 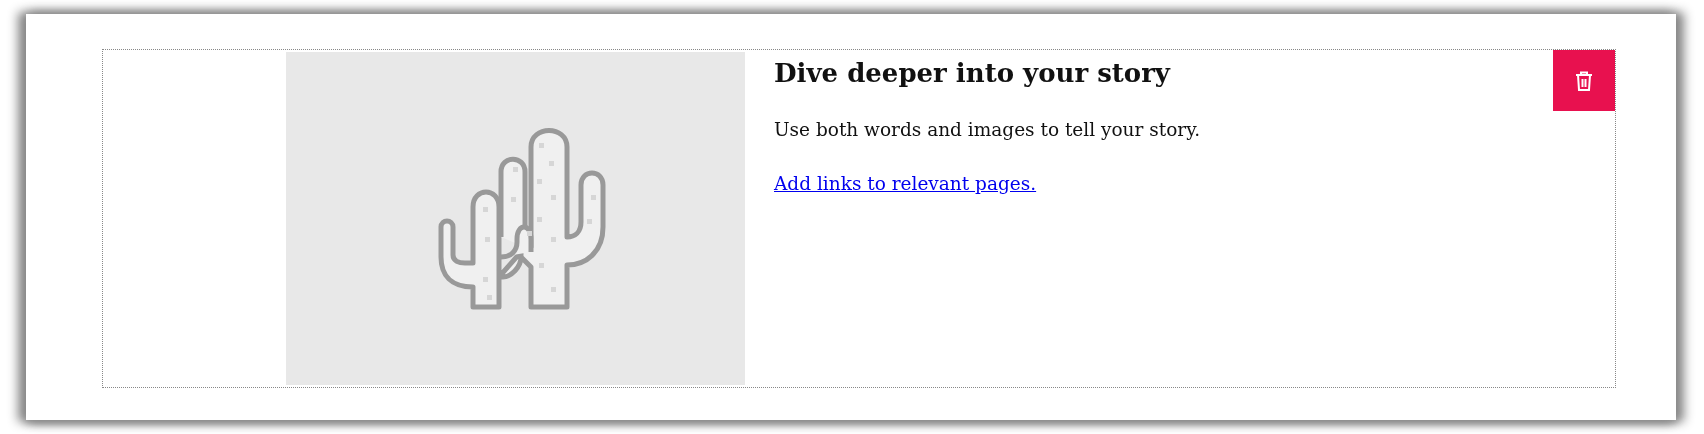 What do you see at coordinates (988, 130) in the screenshot?
I see `block-text: Use both words and images to tell your story.` at bounding box center [988, 130].